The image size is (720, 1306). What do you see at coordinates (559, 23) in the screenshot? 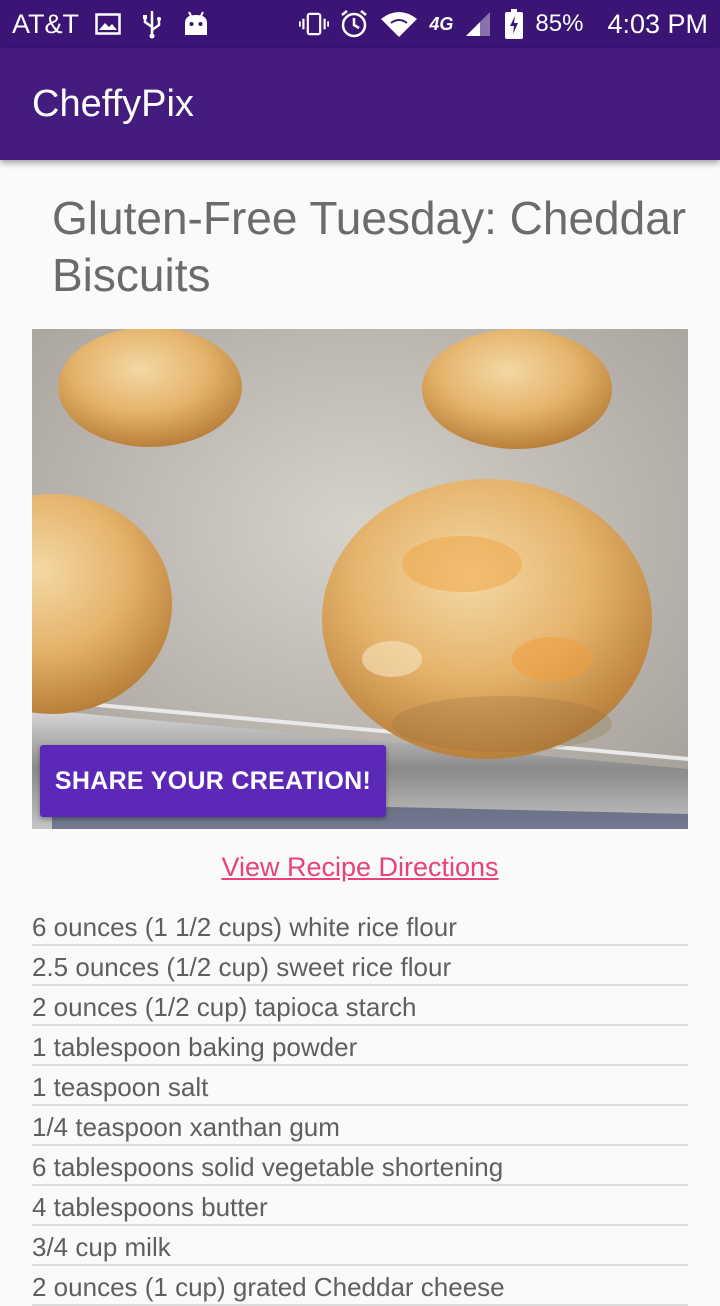
I see `battery-percent: 85%` at bounding box center [559, 23].